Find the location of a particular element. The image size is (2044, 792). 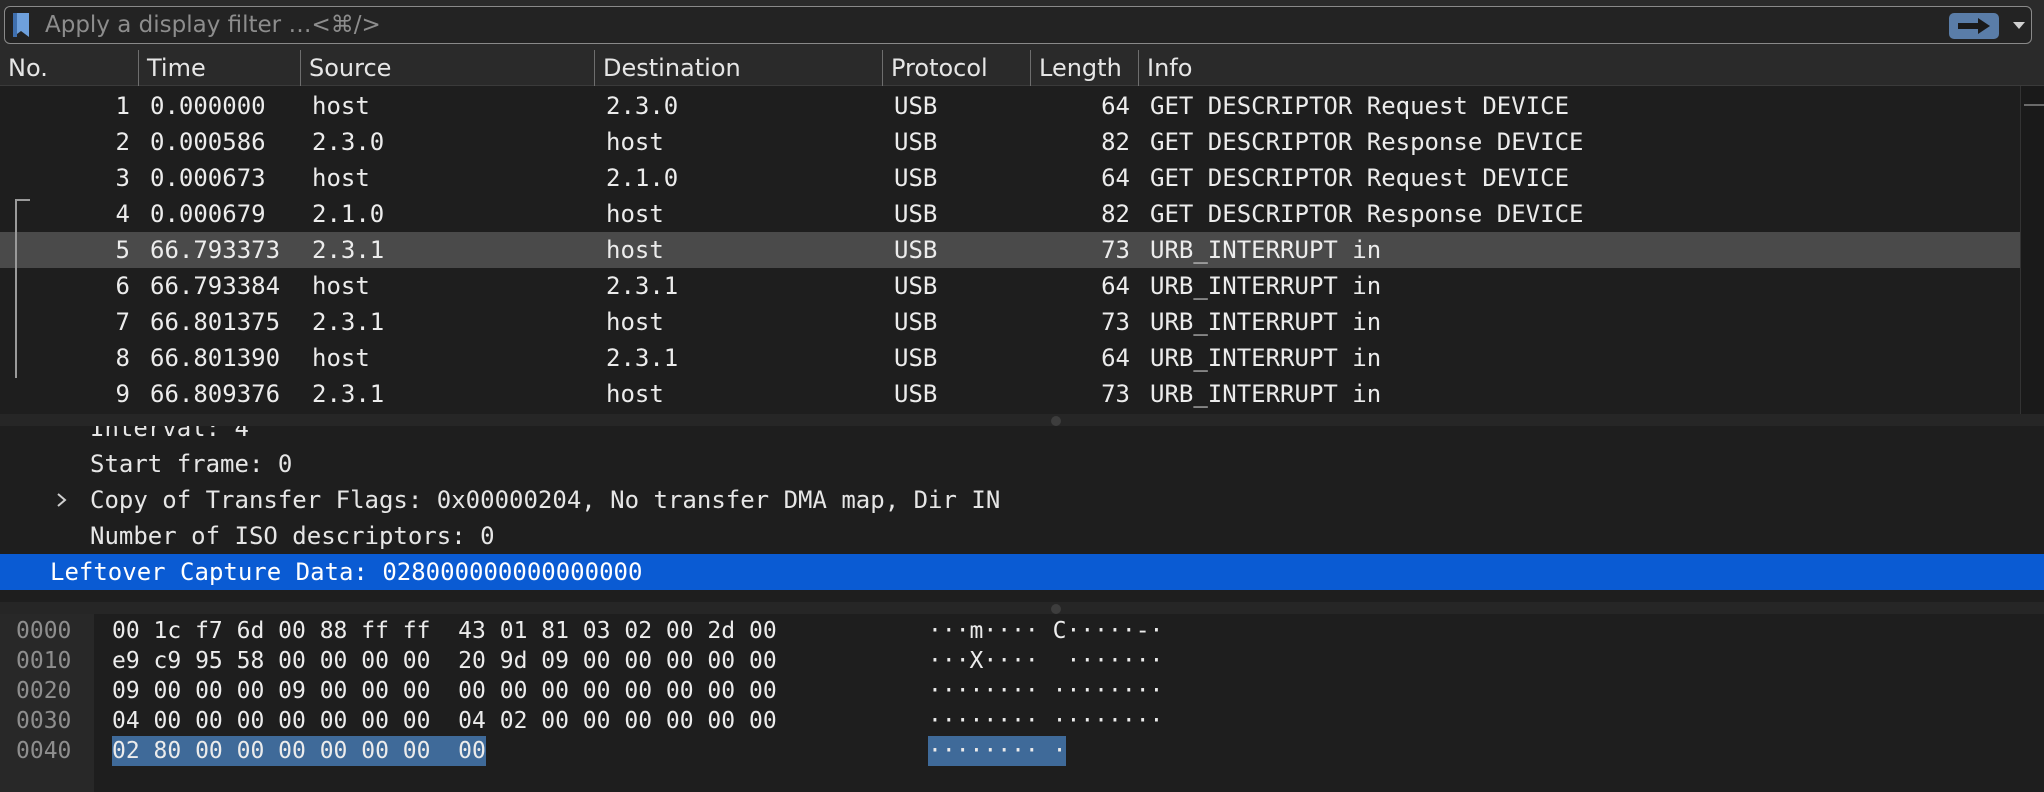

packet-info: GET DESCRIPTOR Request DEVICE is located at coordinates (1360, 178).